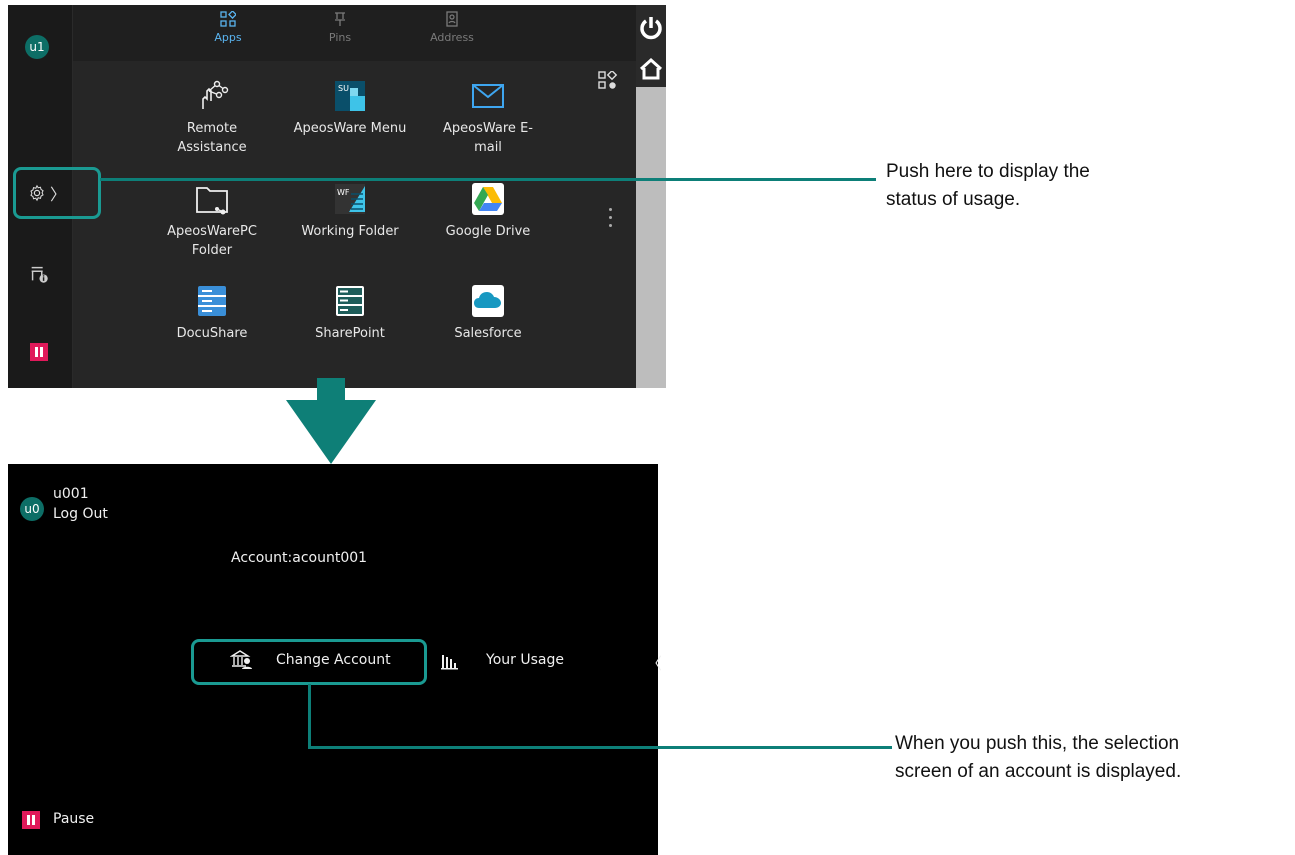 The image size is (1295, 855). What do you see at coordinates (488, 96) in the screenshot?
I see `email-icon` at bounding box center [488, 96].